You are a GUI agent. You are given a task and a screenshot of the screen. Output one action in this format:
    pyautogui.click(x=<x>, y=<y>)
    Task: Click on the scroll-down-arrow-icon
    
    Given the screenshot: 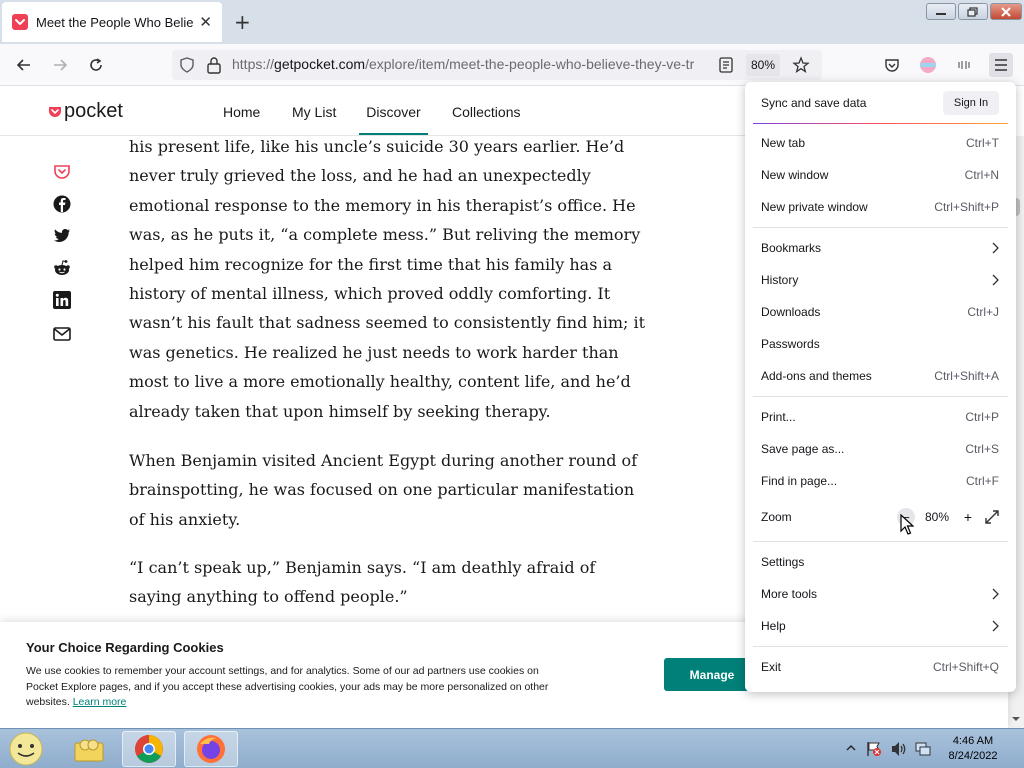 What is the action you would take?
    pyautogui.click(x=1016, y=719)
    